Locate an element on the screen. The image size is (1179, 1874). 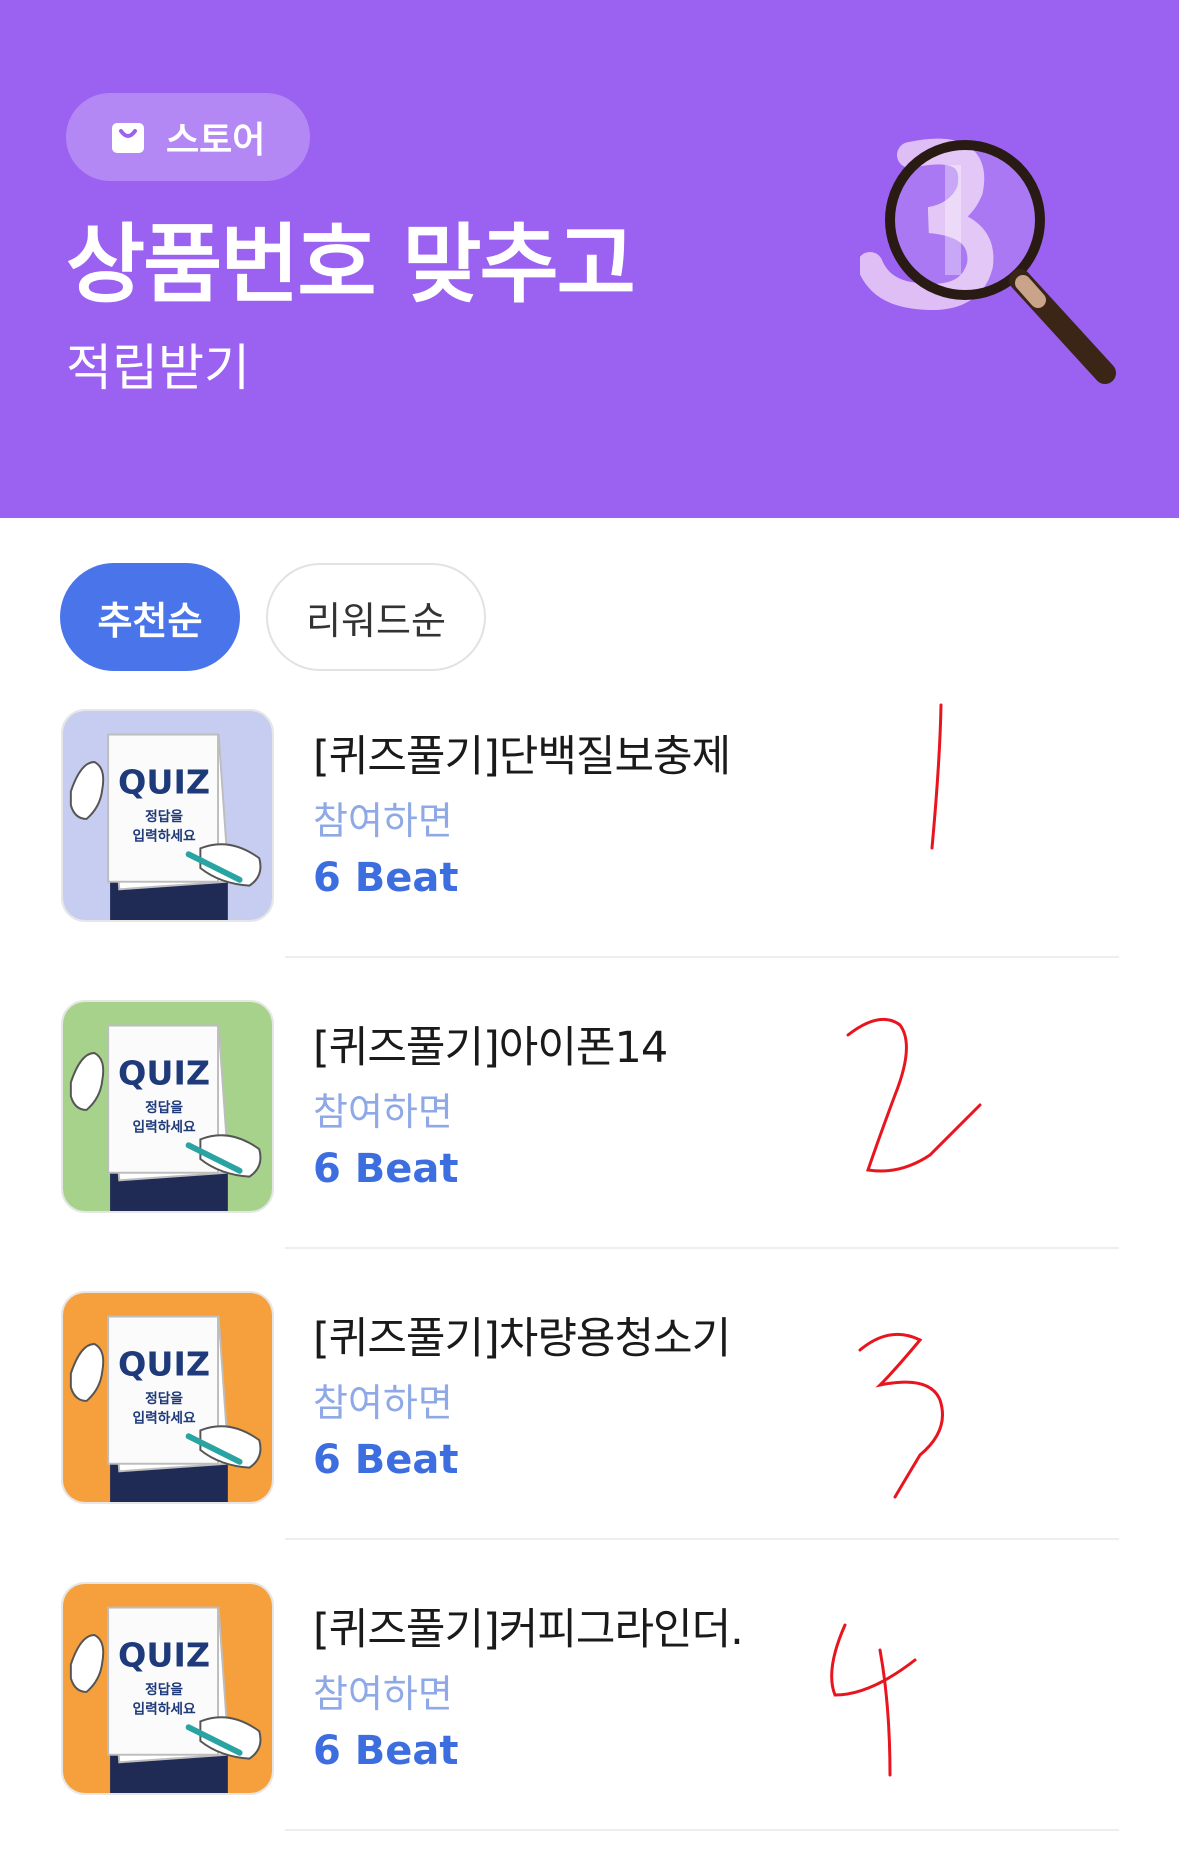
banner-title: 상품번호 맞추고 is located at coordinates (351, 265).